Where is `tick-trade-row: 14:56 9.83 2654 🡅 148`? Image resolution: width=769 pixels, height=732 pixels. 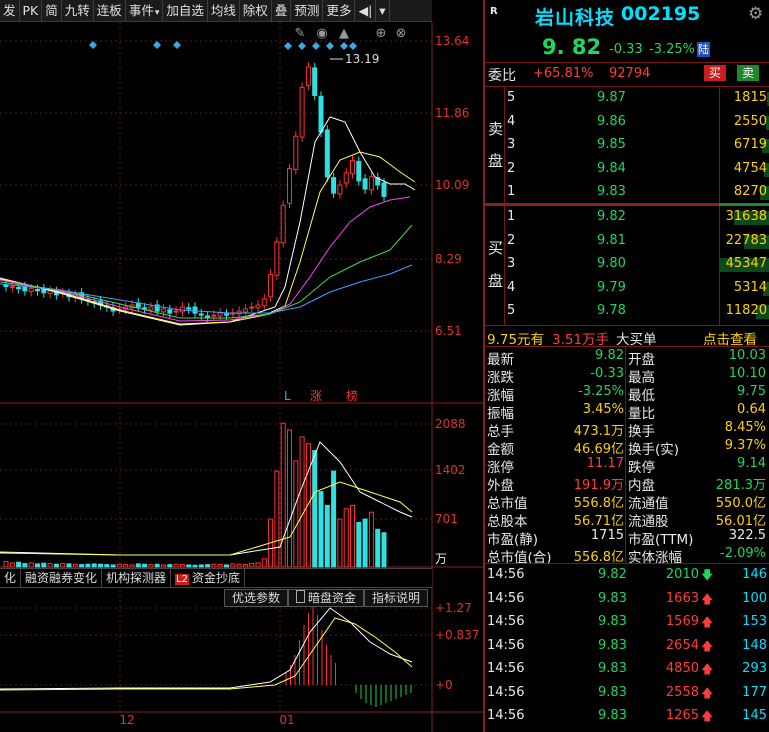 tick-trade-row: 14:56 9.83 2654 🡅 148 is located at coordinates (627, 647).